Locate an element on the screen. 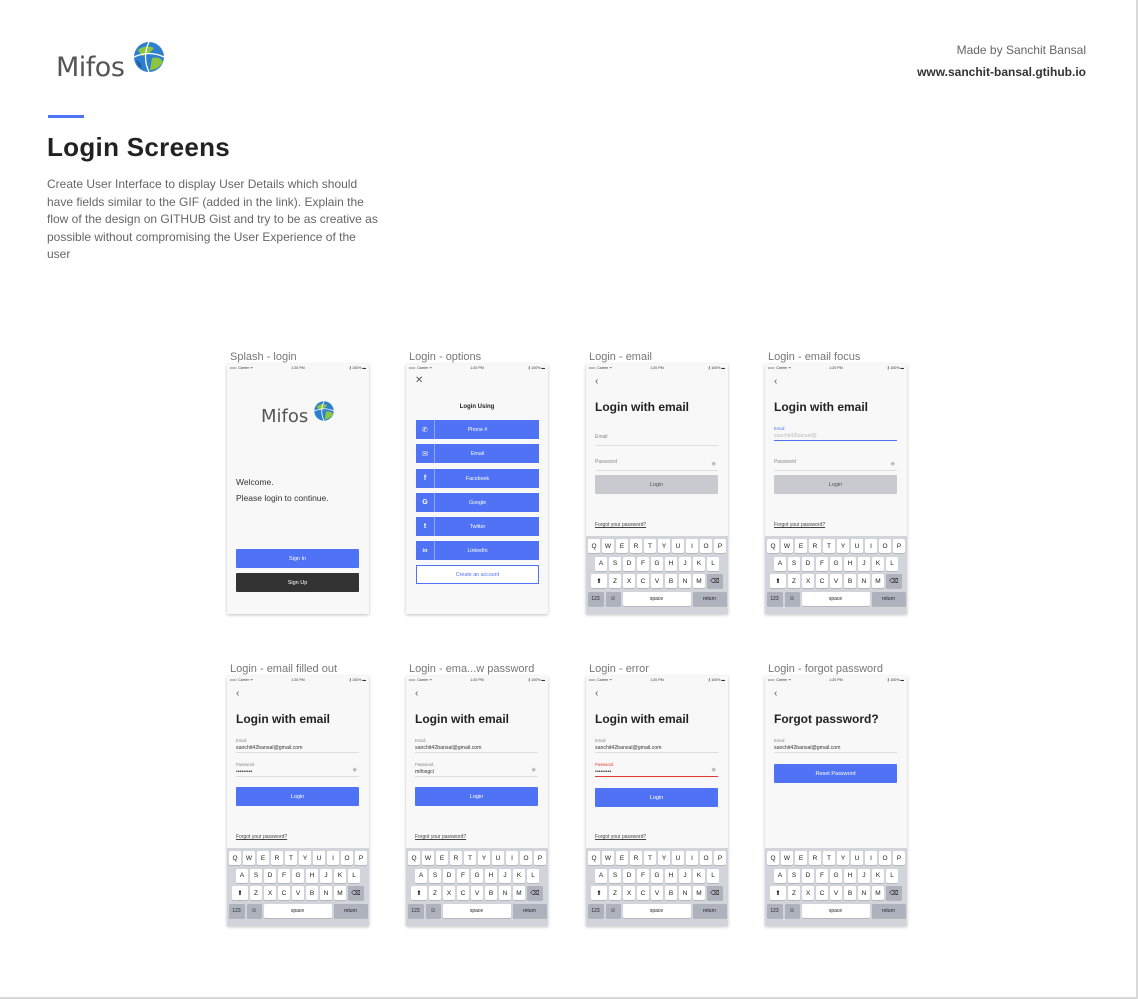 The image size is (1138, 999). key-w: W is located at coordinates (787, 858).